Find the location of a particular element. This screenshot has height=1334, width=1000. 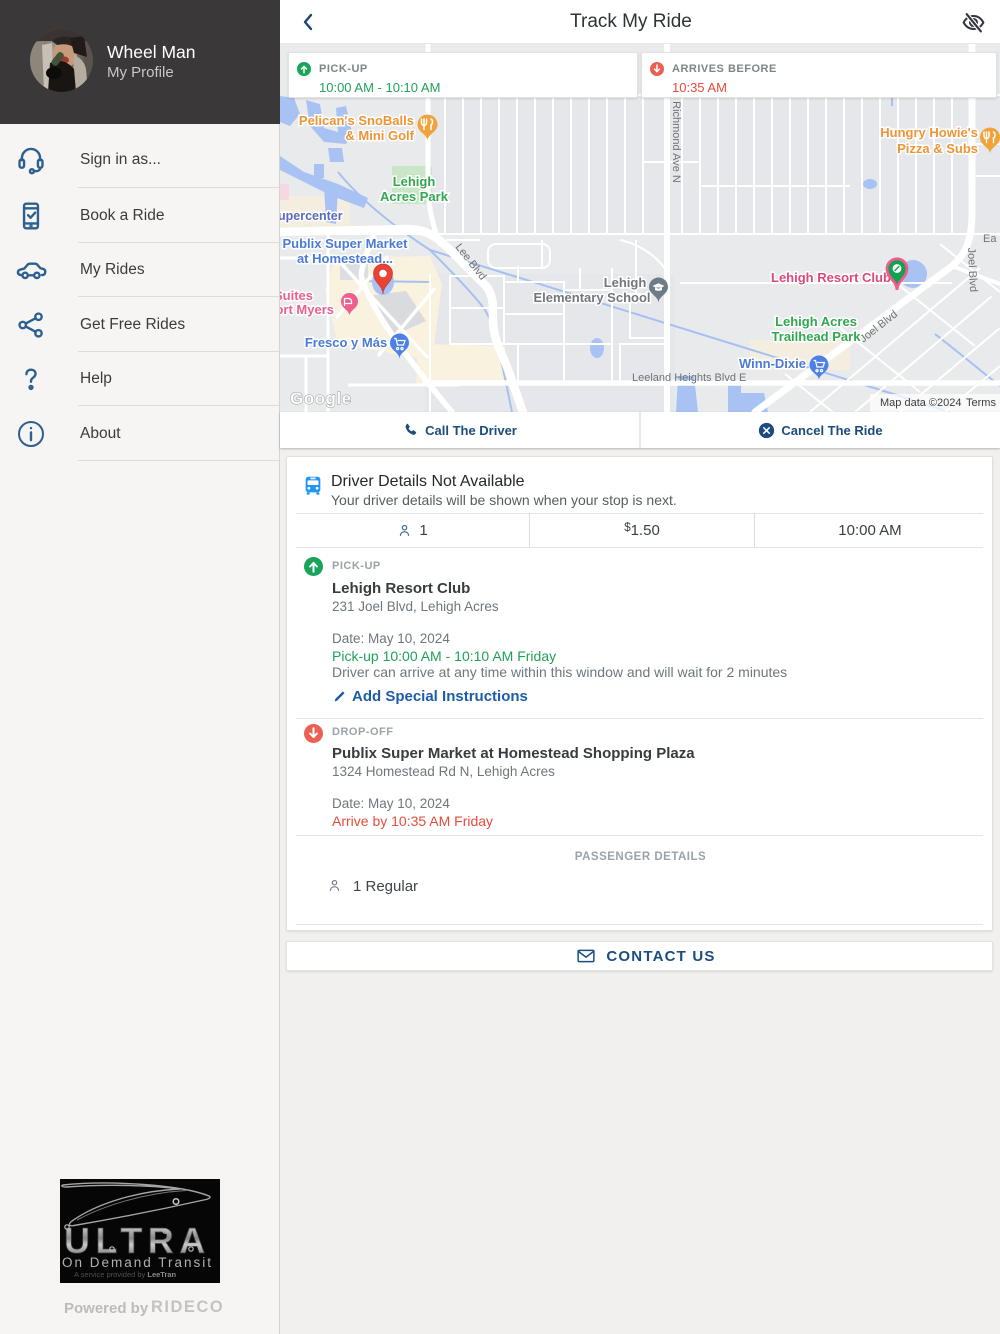

svg-text: On Demand Transit is located at coordinates (137, 1262).